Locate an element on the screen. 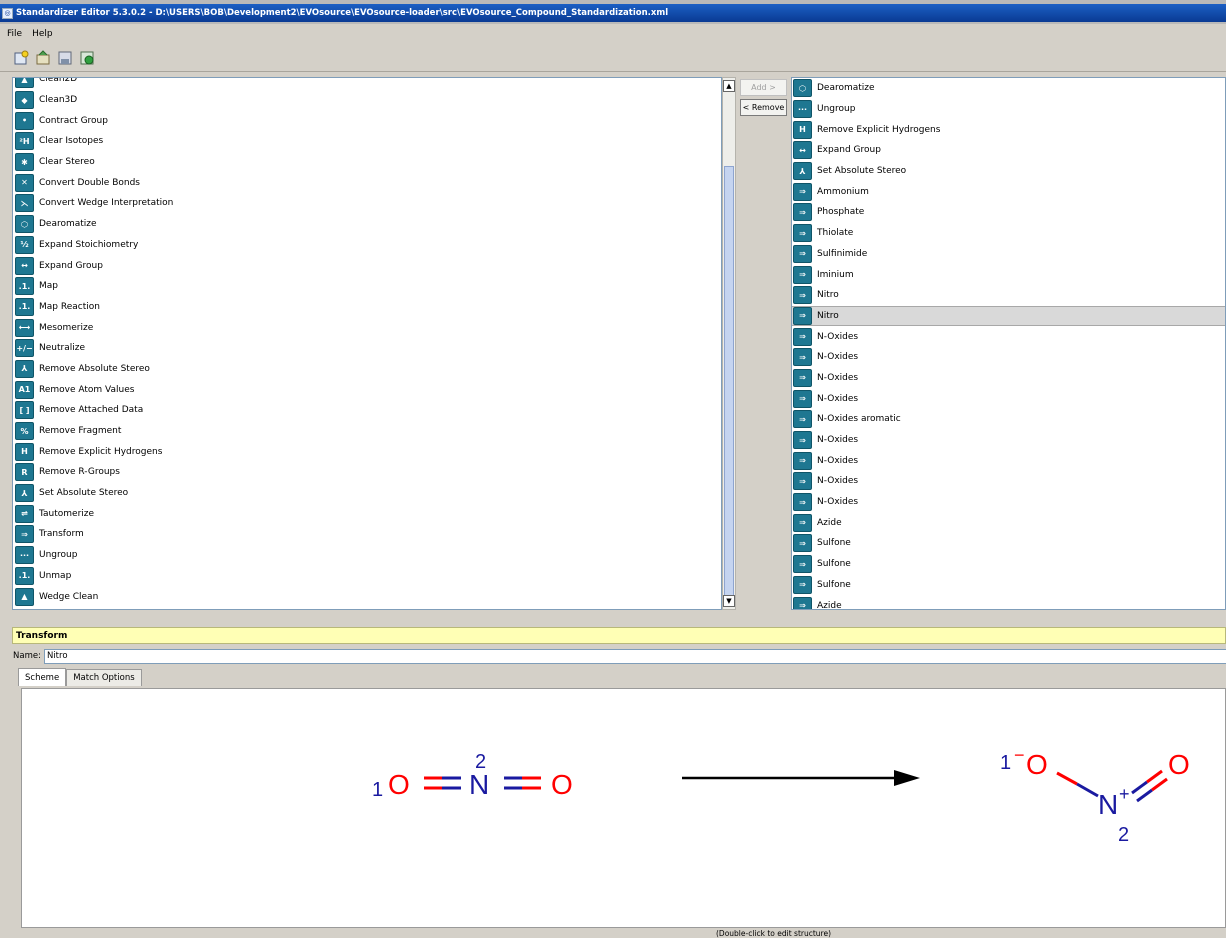  available-action-item: ▲ Wedge Clean is located at coordinates (367, 596).